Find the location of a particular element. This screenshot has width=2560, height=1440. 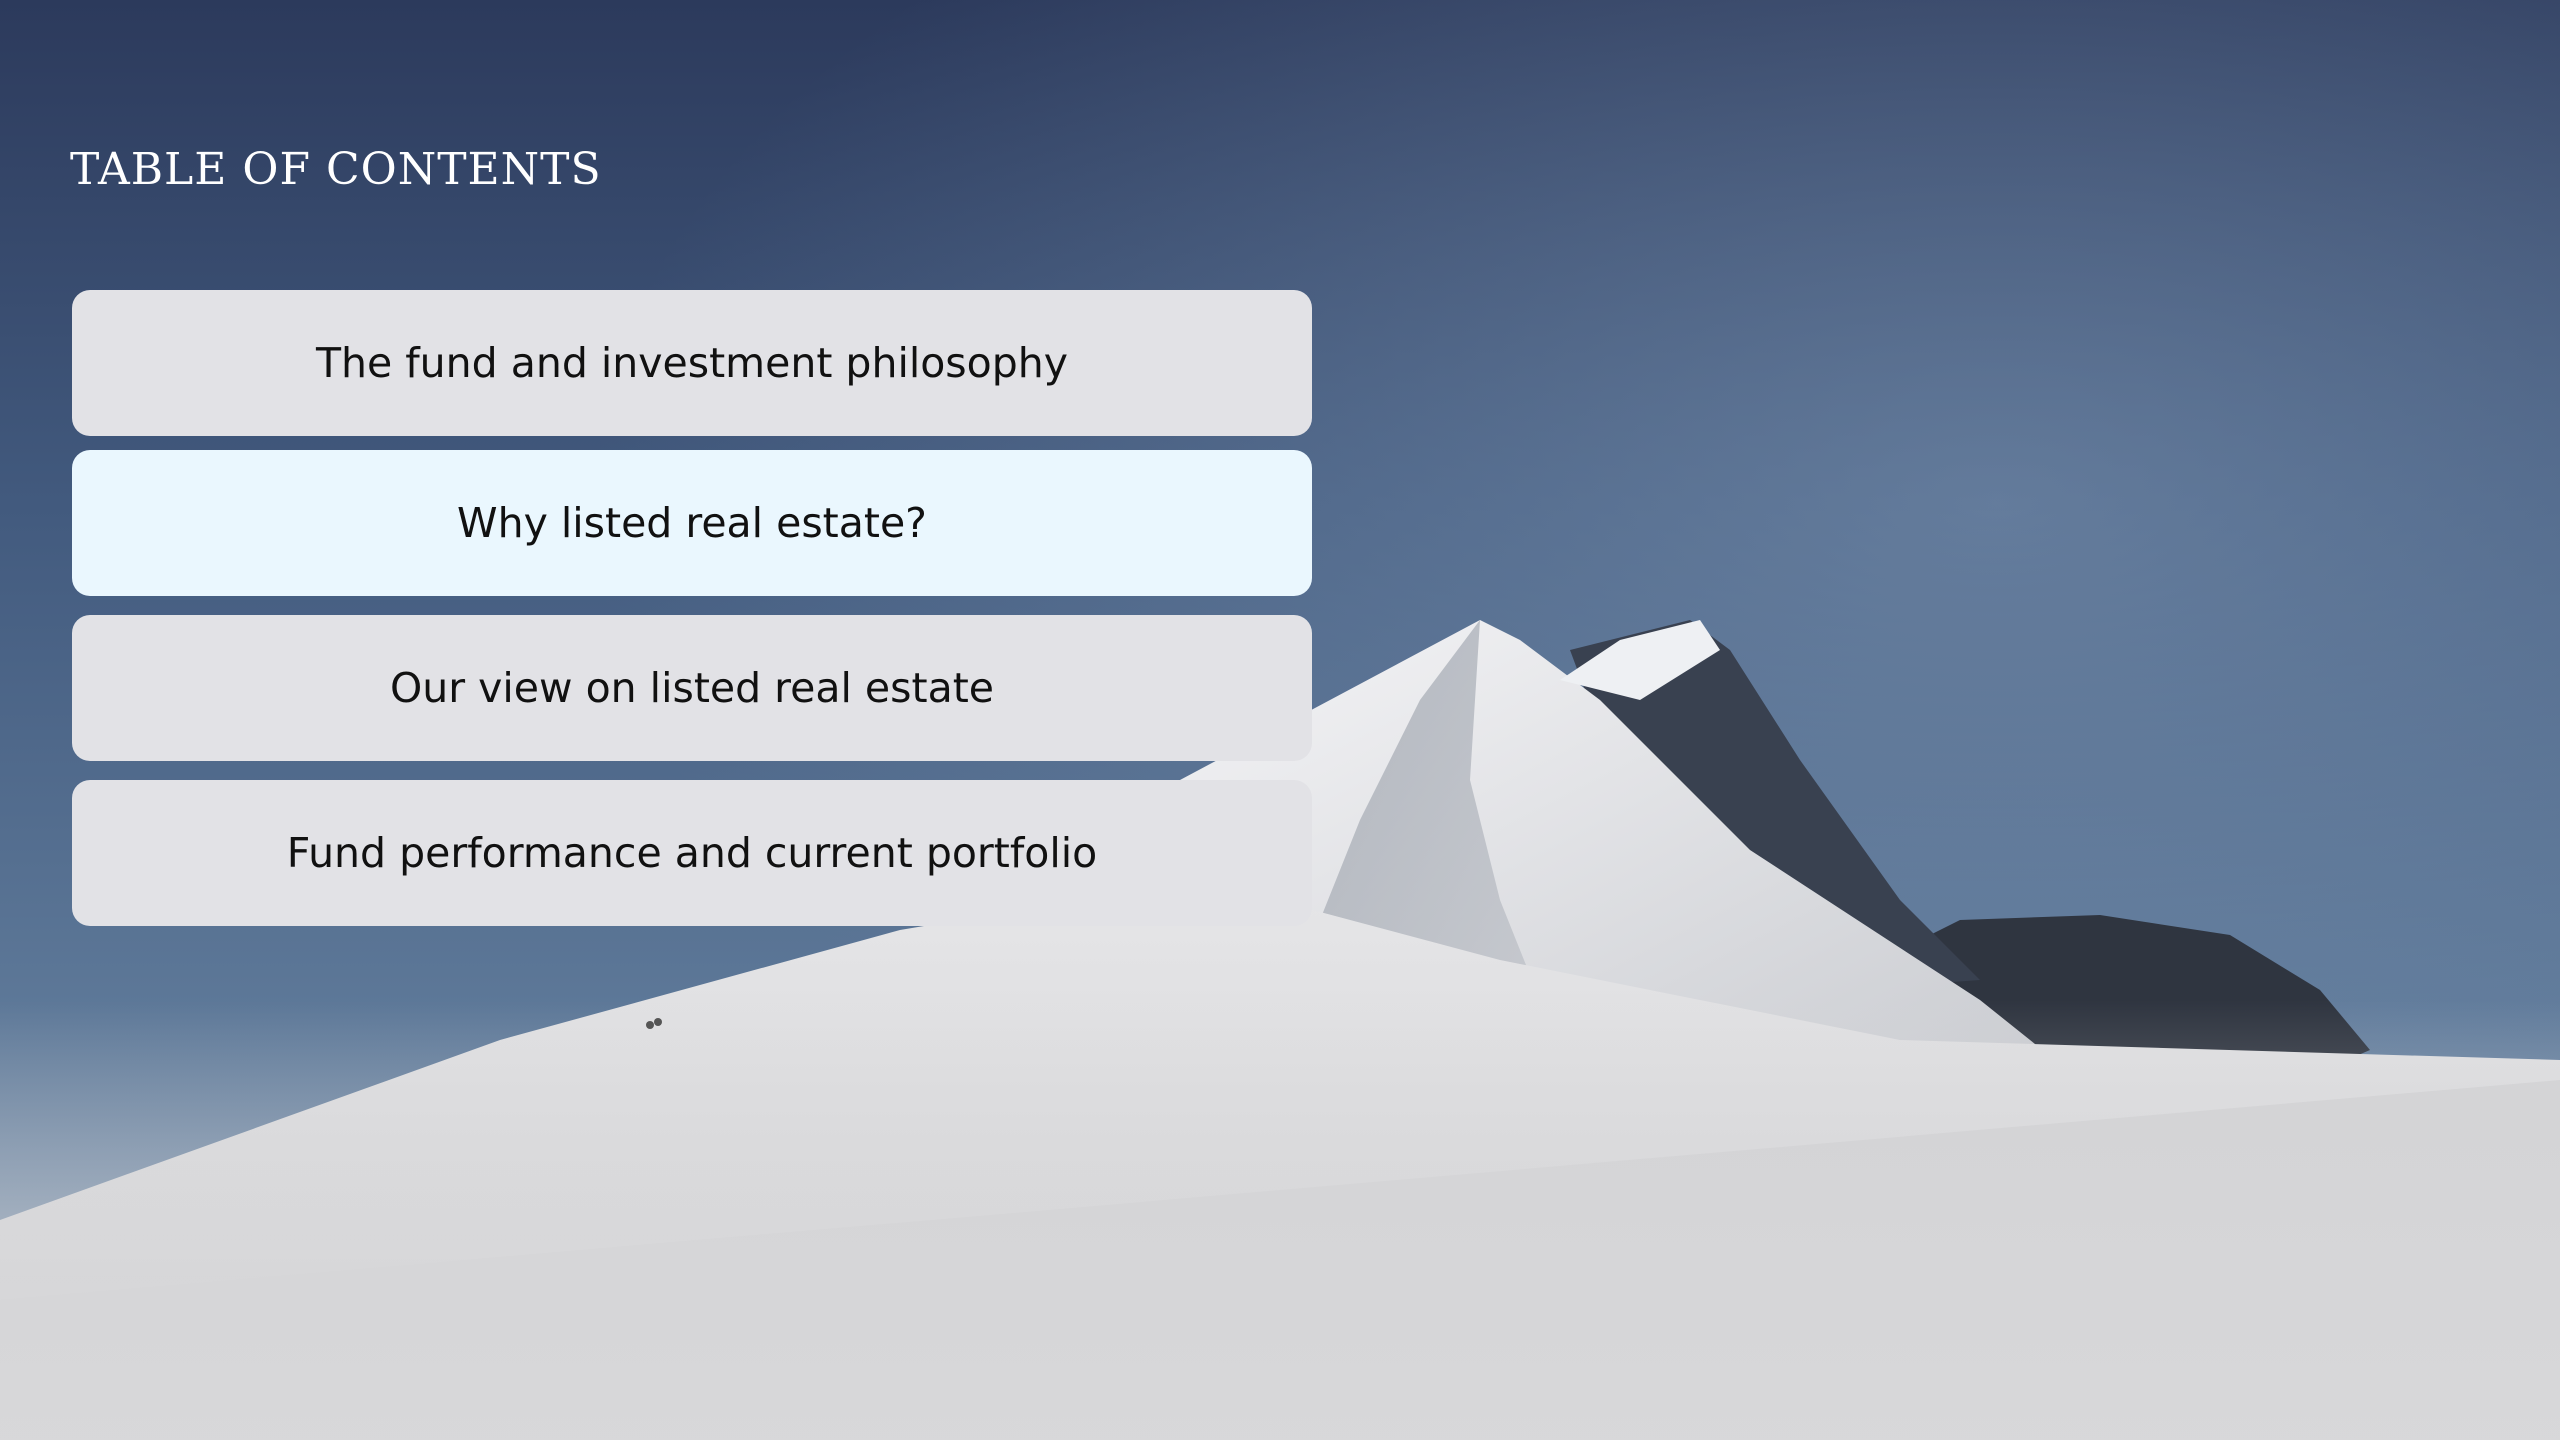

toc-item-why-listed-real-estate: Why listed real estate? is located at coordinates (692, 523).